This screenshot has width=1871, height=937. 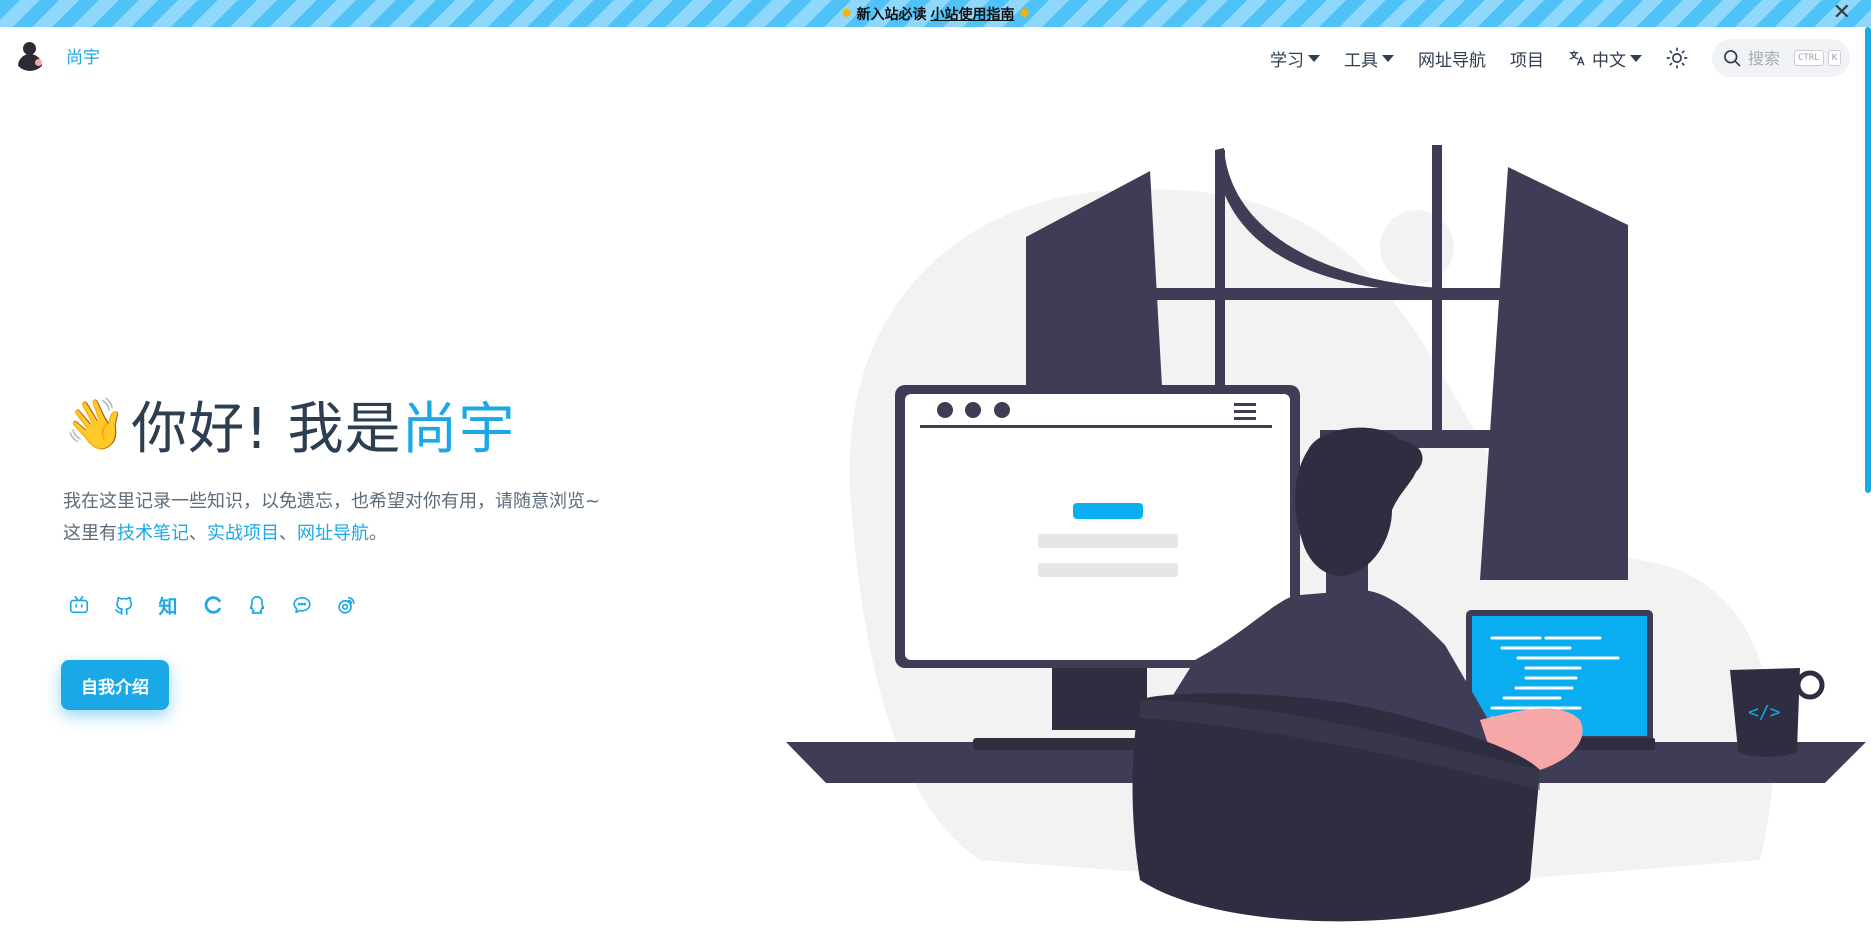 What do you see at coordinates (1769, 58) in the screenshot?
I see `search-input` at bounding box center [1769, 58].